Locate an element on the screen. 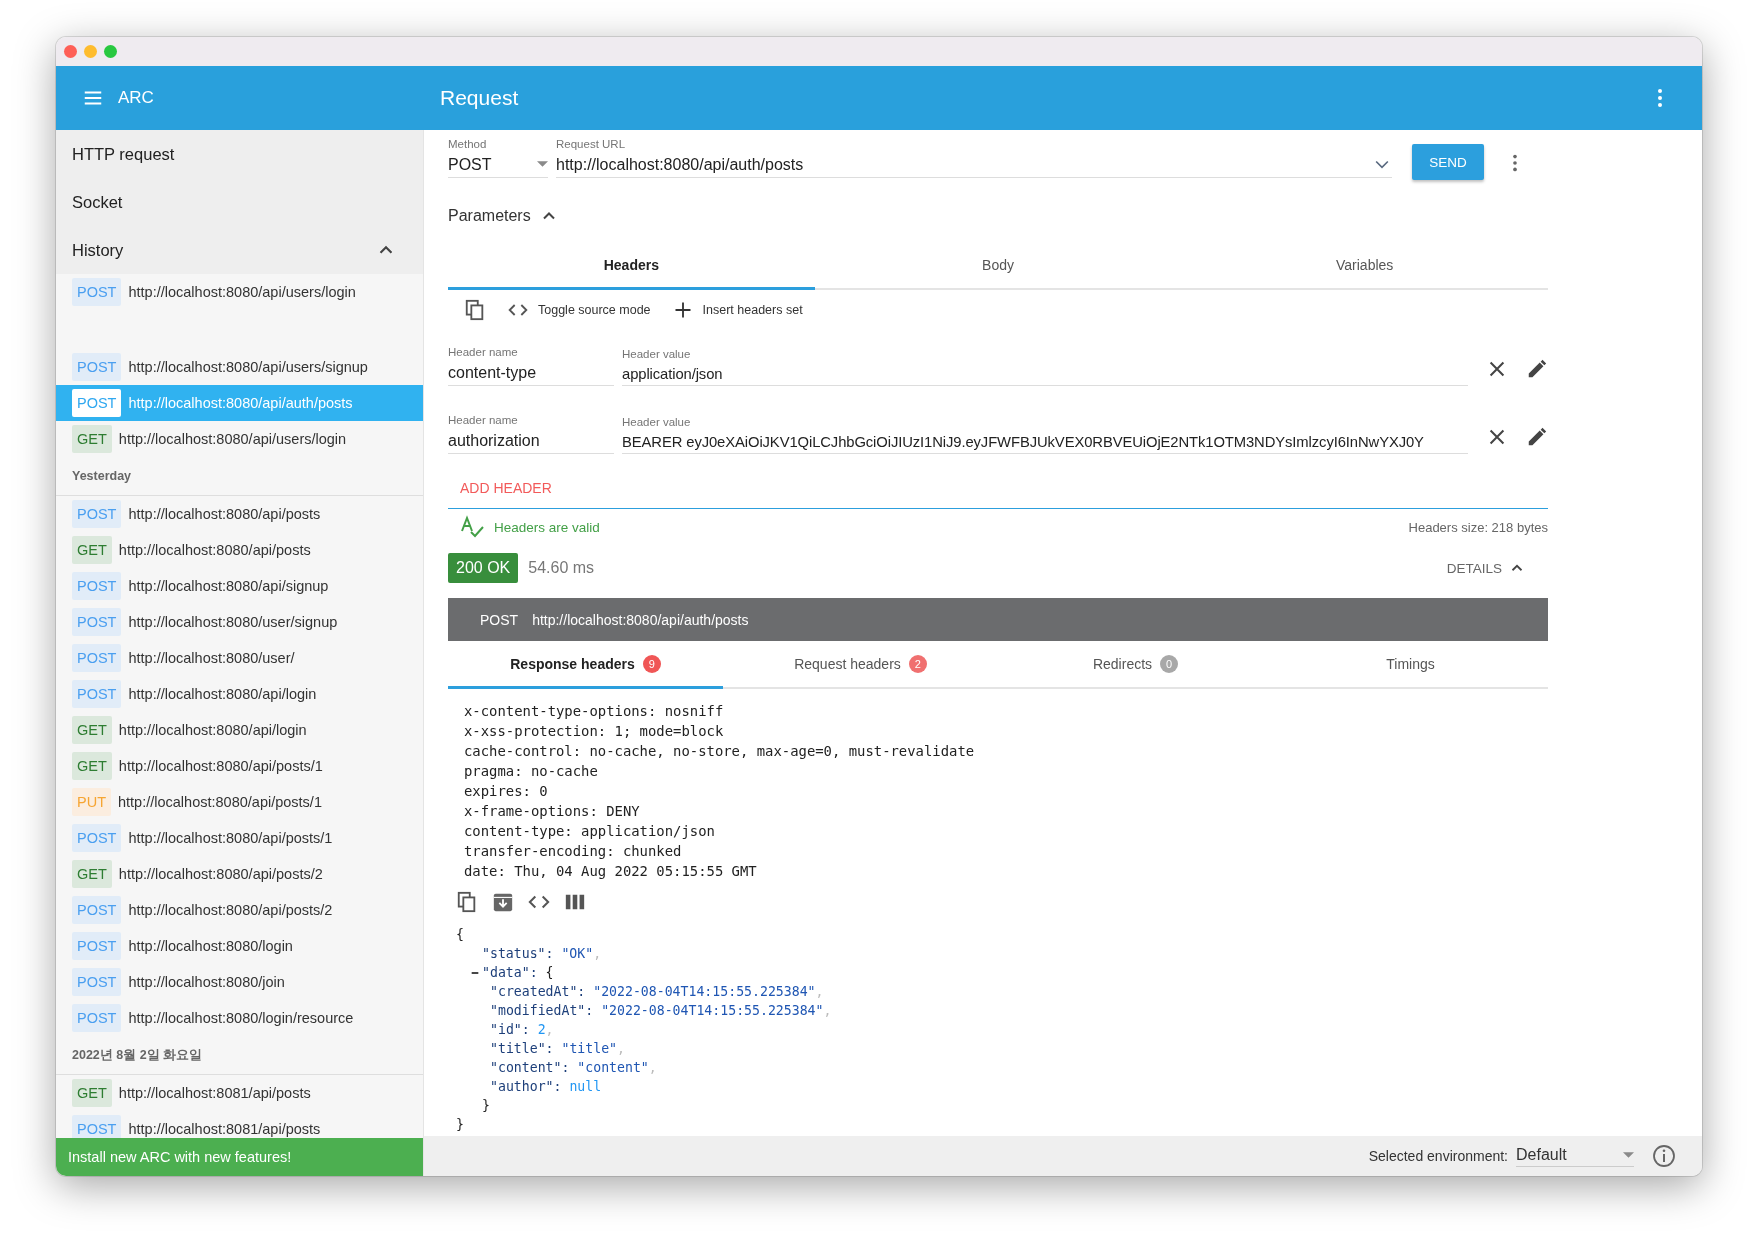 The image size is (1758, 1251). insert-headers-button: Insert headers set is located at coordinates (737, 310).